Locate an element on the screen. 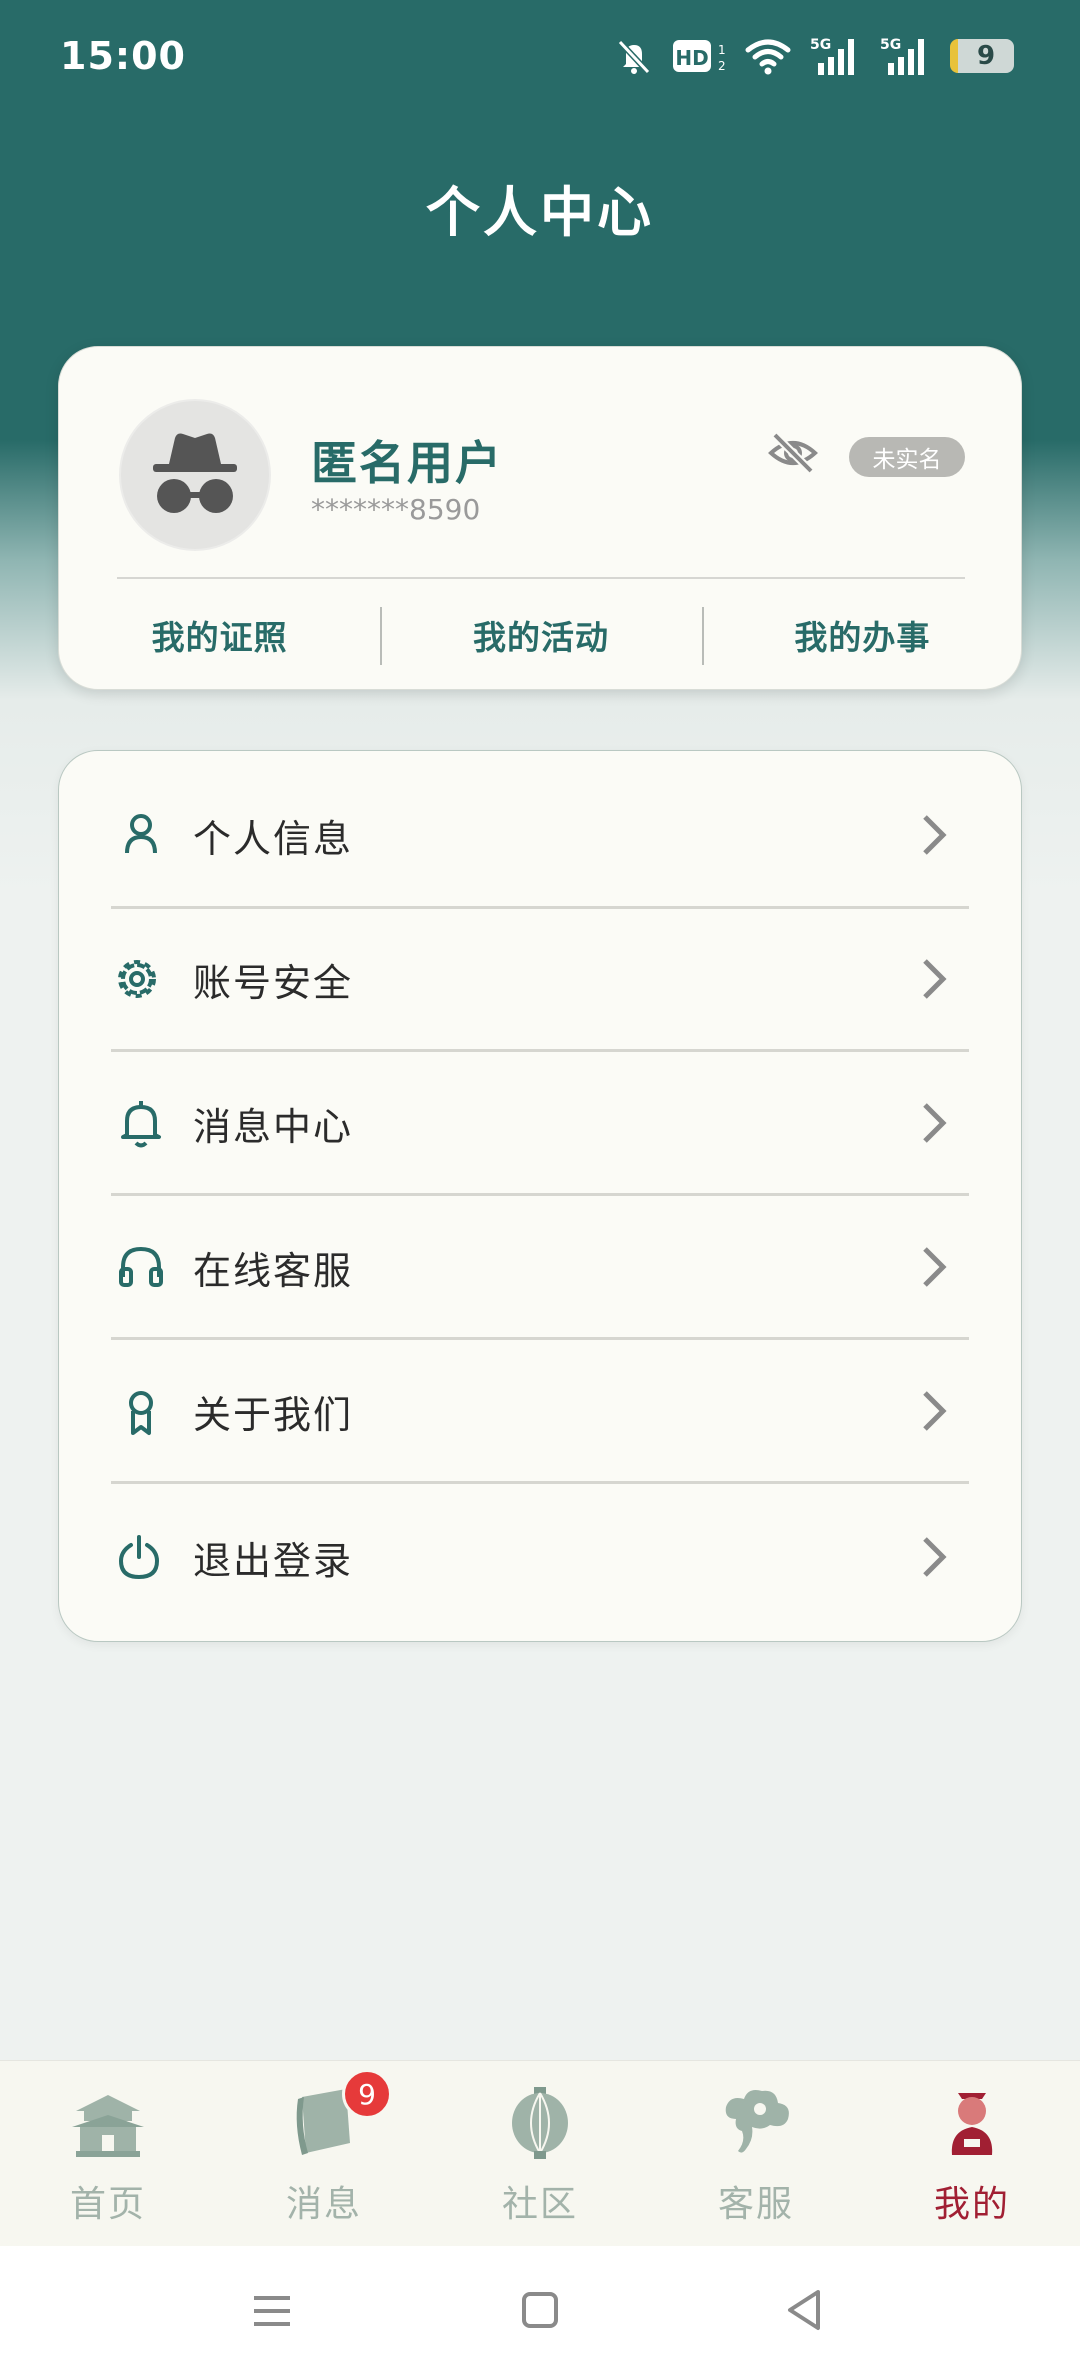 The image size is (1080, 2376). bell-icon is located at coordinates (141, 1123).